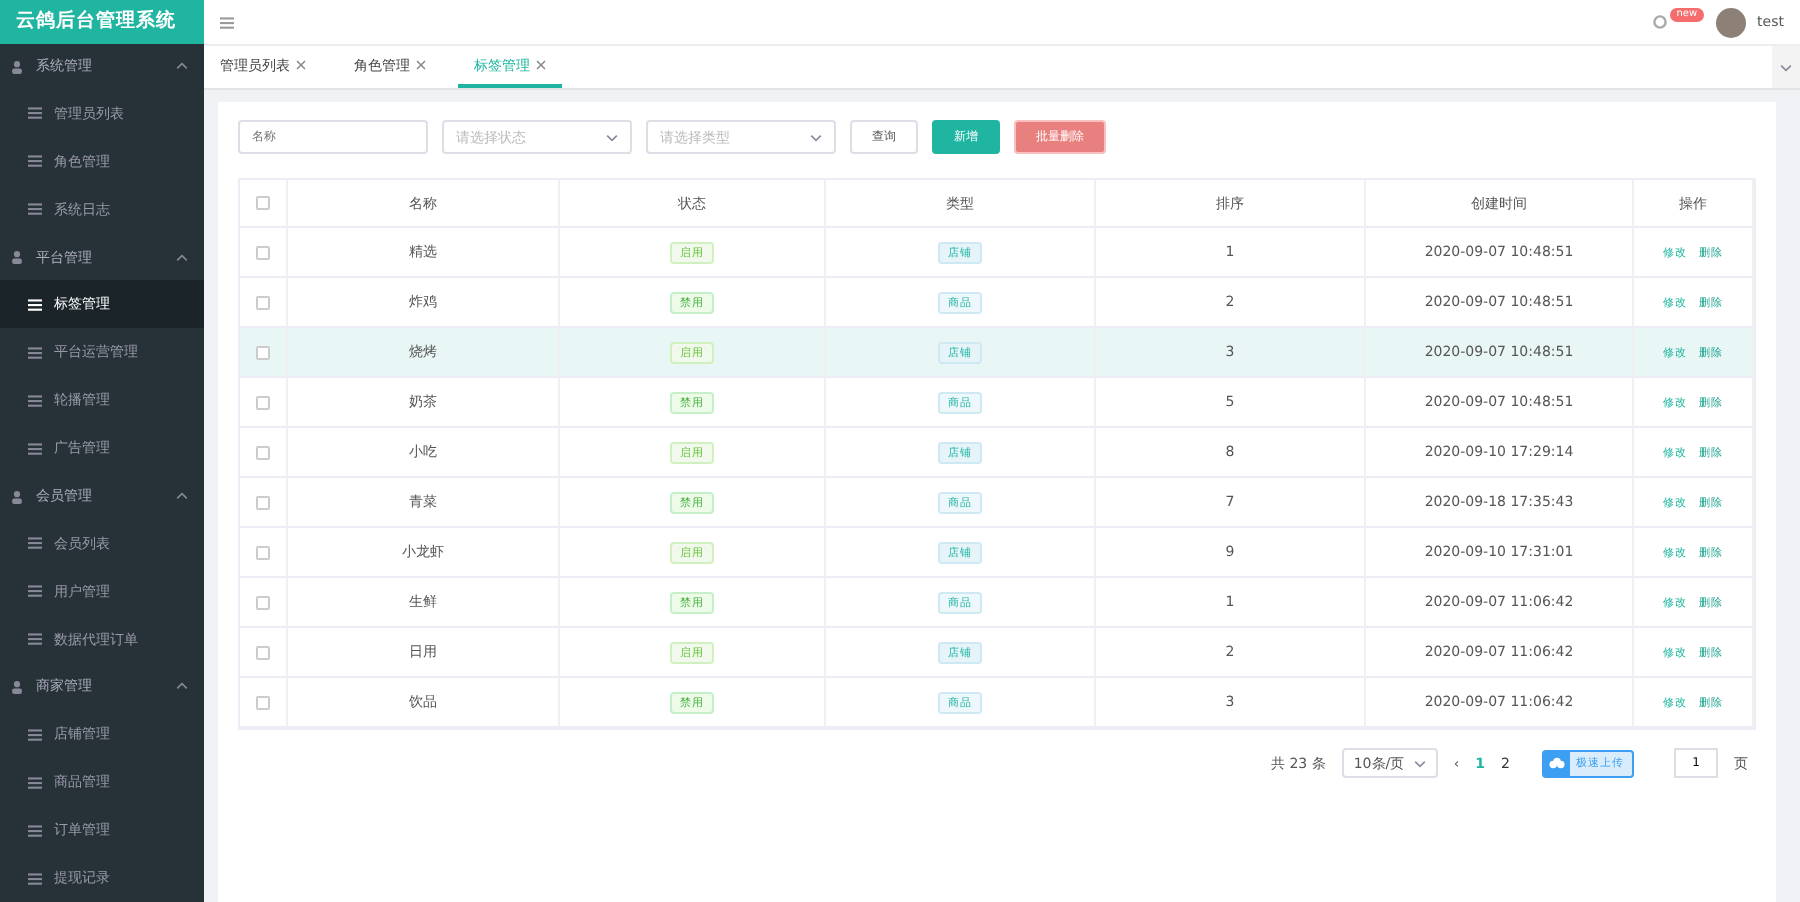  Describe the element at coordinates (102, 22) in the screenshot. I see `brand-title: 云鸽后台管理系统` at that location.